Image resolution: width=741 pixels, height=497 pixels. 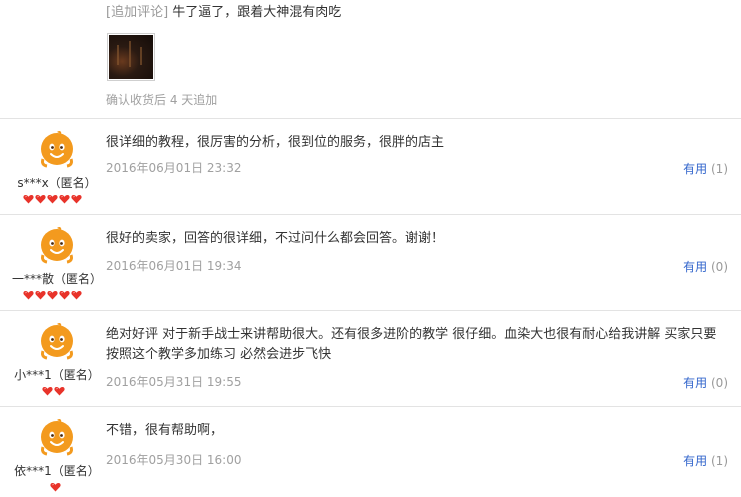 What do you see at coordinates (56, 279) in the screenshot?
I see `reviewer-name: 一***散（匿名）` at bounding box center [56, 279].